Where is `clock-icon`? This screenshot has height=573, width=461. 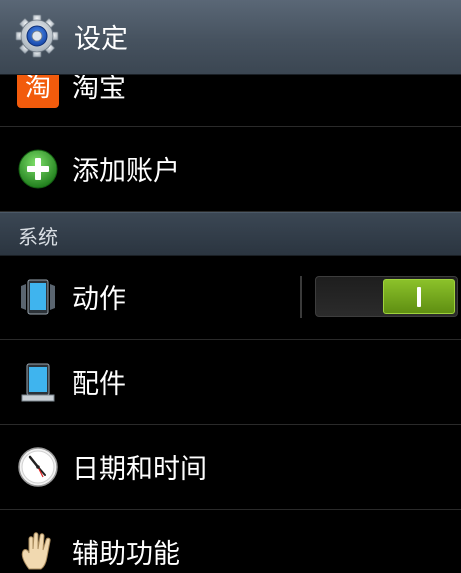
clock-icon is located at coordinates (38, 467).